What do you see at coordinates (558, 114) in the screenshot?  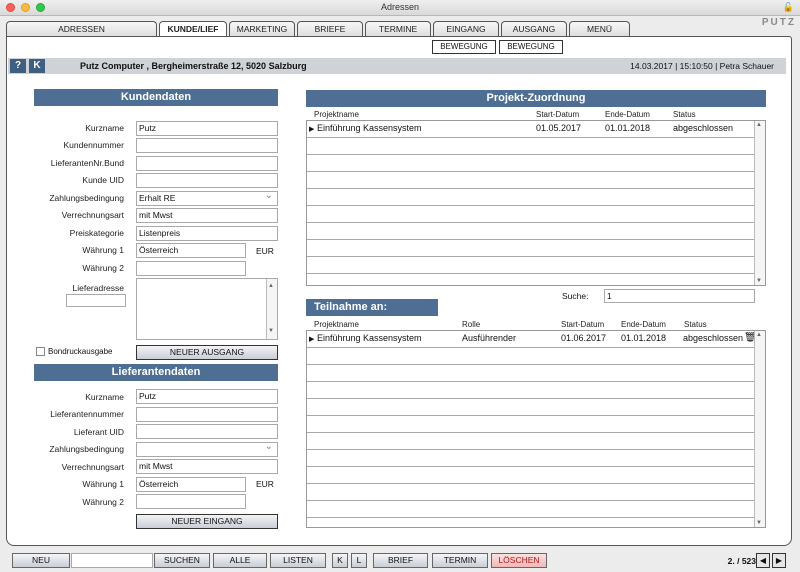 I see `projekt-col-start: Start-Datum` at bounding box center [558, 114].